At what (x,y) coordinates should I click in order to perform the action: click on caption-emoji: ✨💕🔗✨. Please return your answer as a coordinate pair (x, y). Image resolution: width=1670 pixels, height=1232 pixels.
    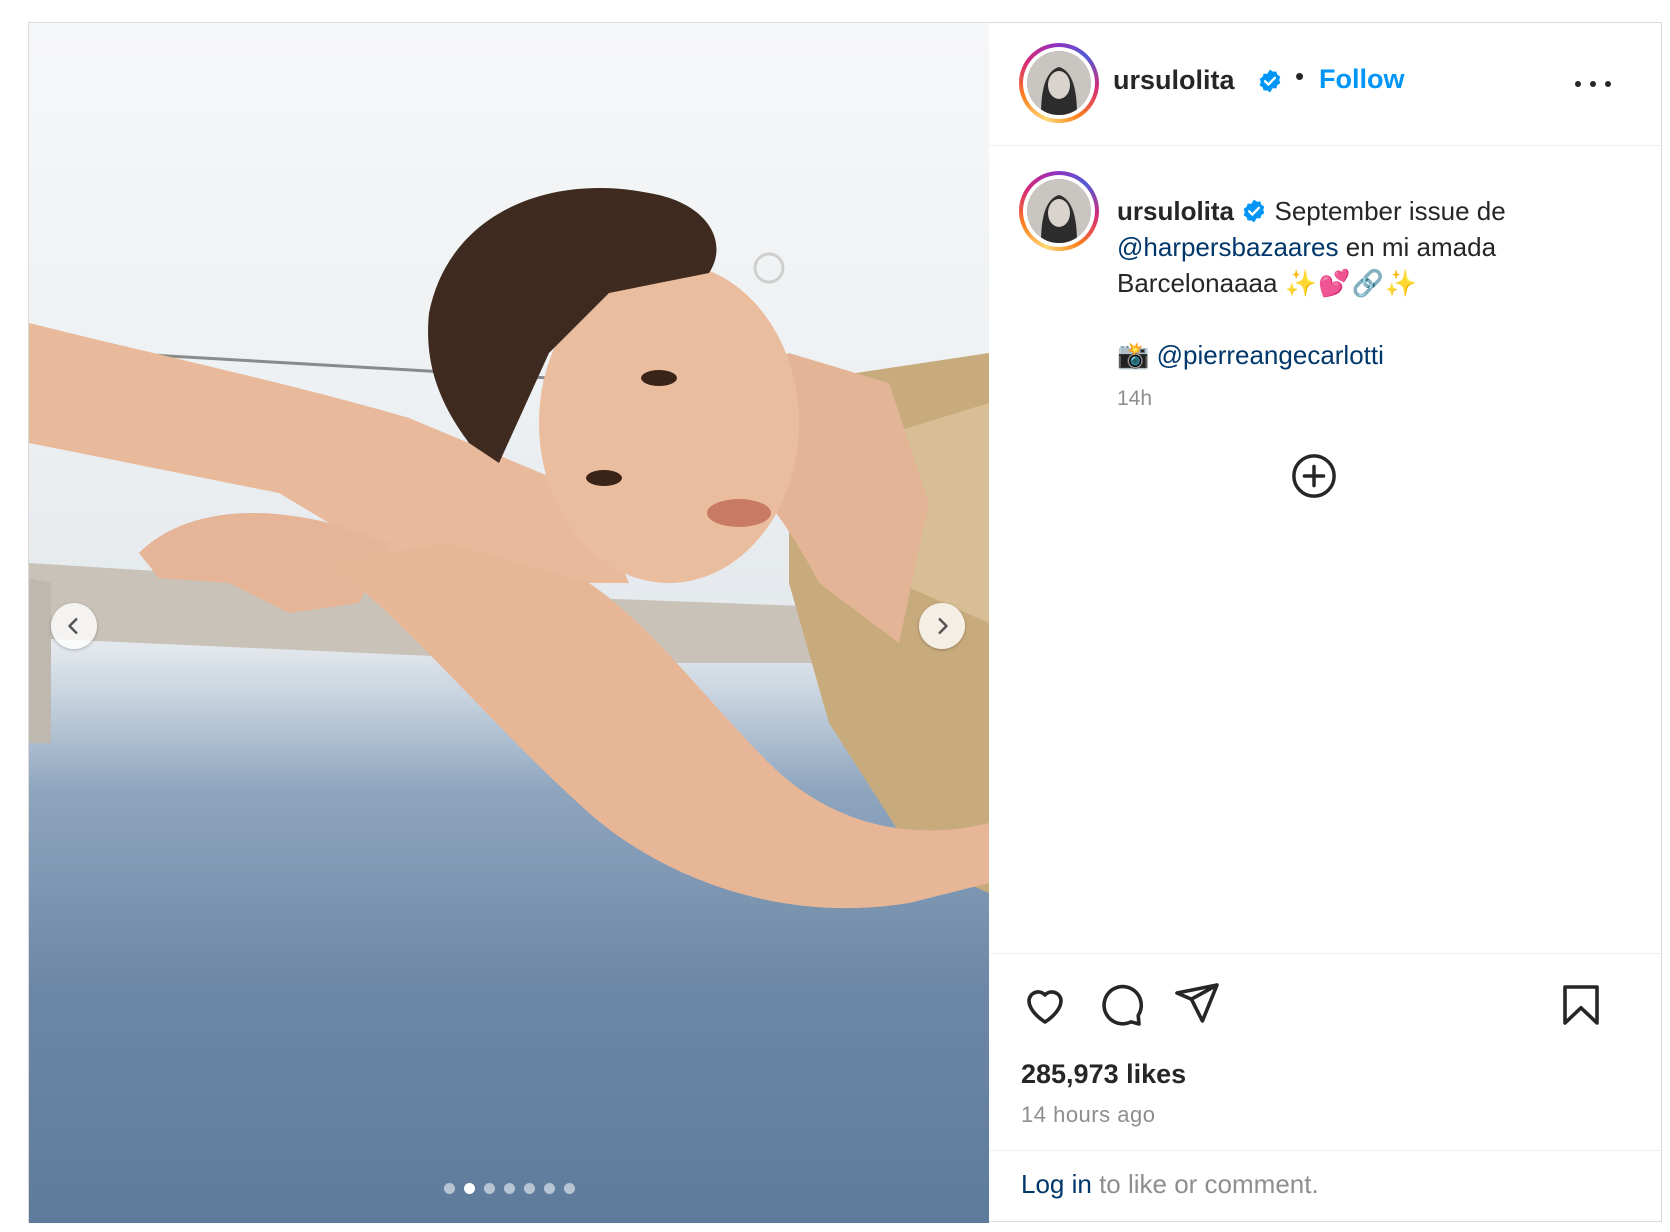
    Looking at the image, I should click on (1351, 283).